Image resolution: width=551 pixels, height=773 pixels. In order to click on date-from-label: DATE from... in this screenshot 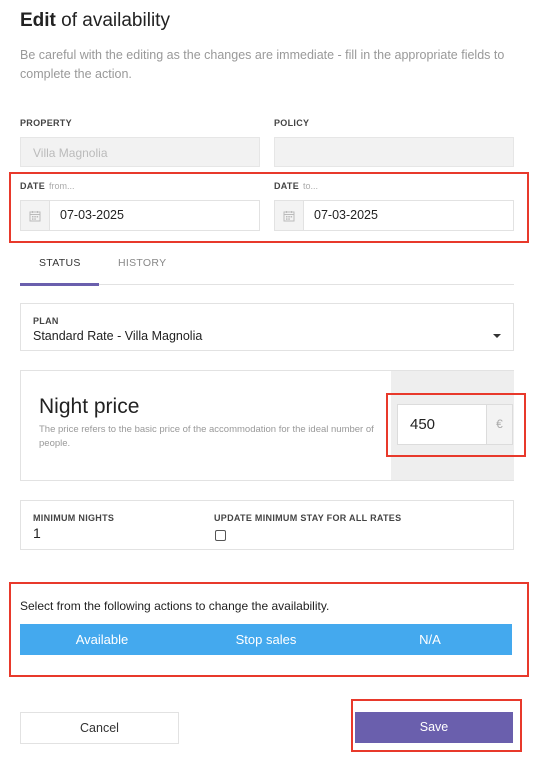, I will do `click(47, 186)`.